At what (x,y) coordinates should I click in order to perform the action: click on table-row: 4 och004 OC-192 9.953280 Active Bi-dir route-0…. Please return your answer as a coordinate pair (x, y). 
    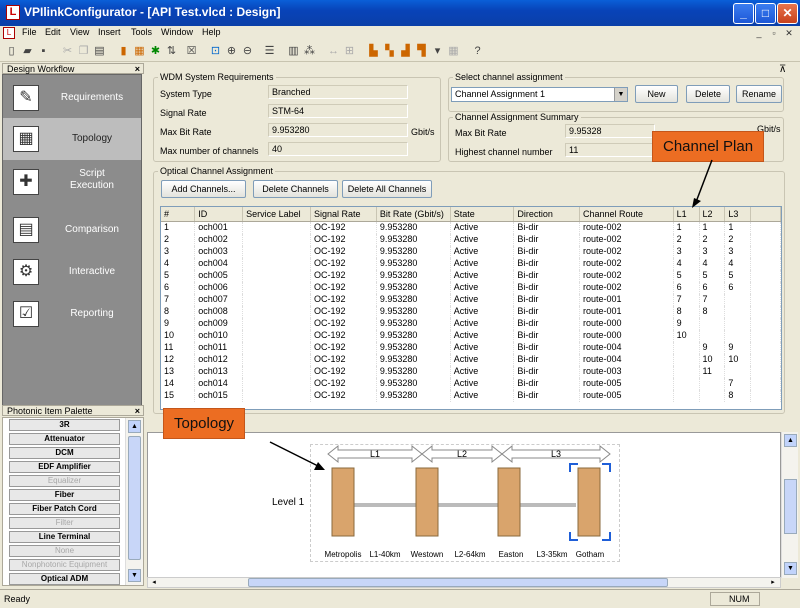
    Looking at the image, I should click on (471, 263).